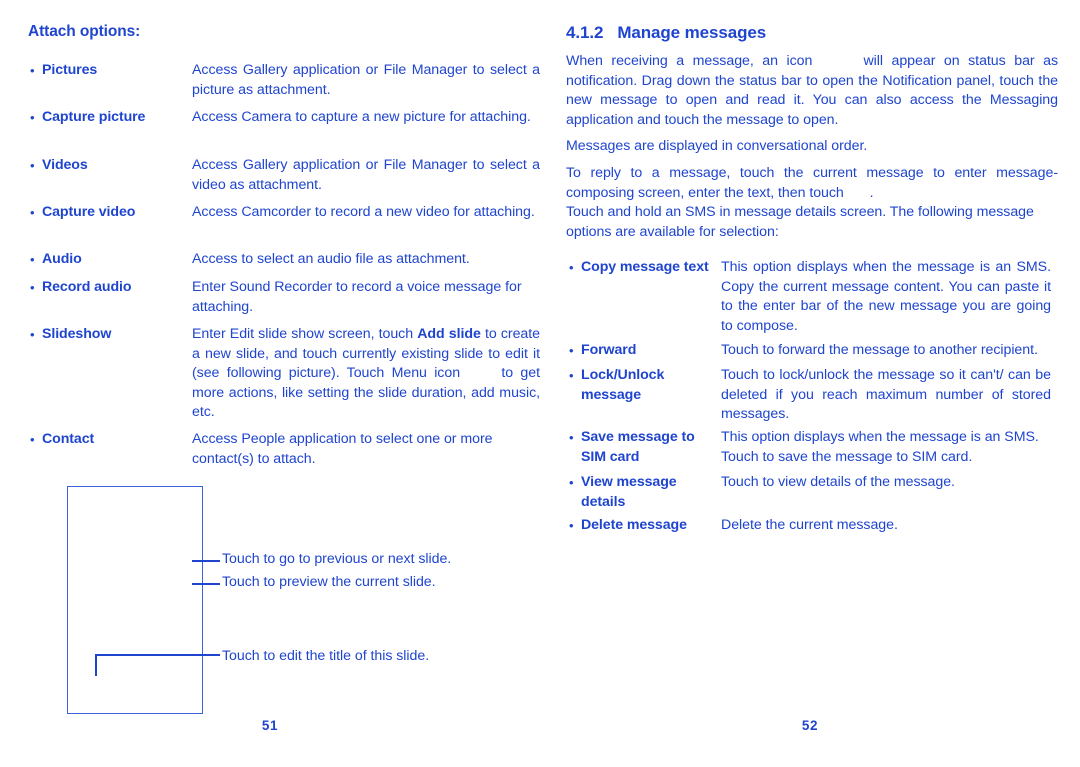 This screenshot has width=1080, height=767. Describe the element at coordinates (609, 350) in the screenshot. I see `message-option-term: Forward` at that location.